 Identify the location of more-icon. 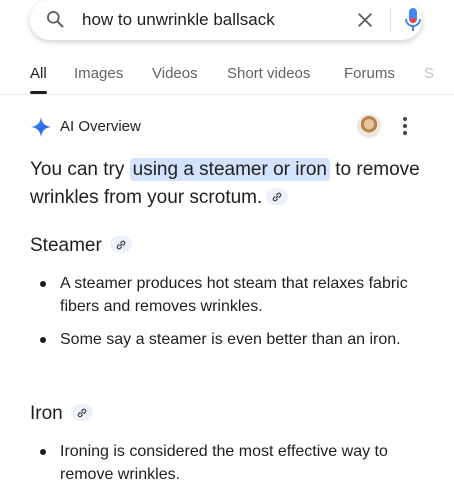
(405, 127).